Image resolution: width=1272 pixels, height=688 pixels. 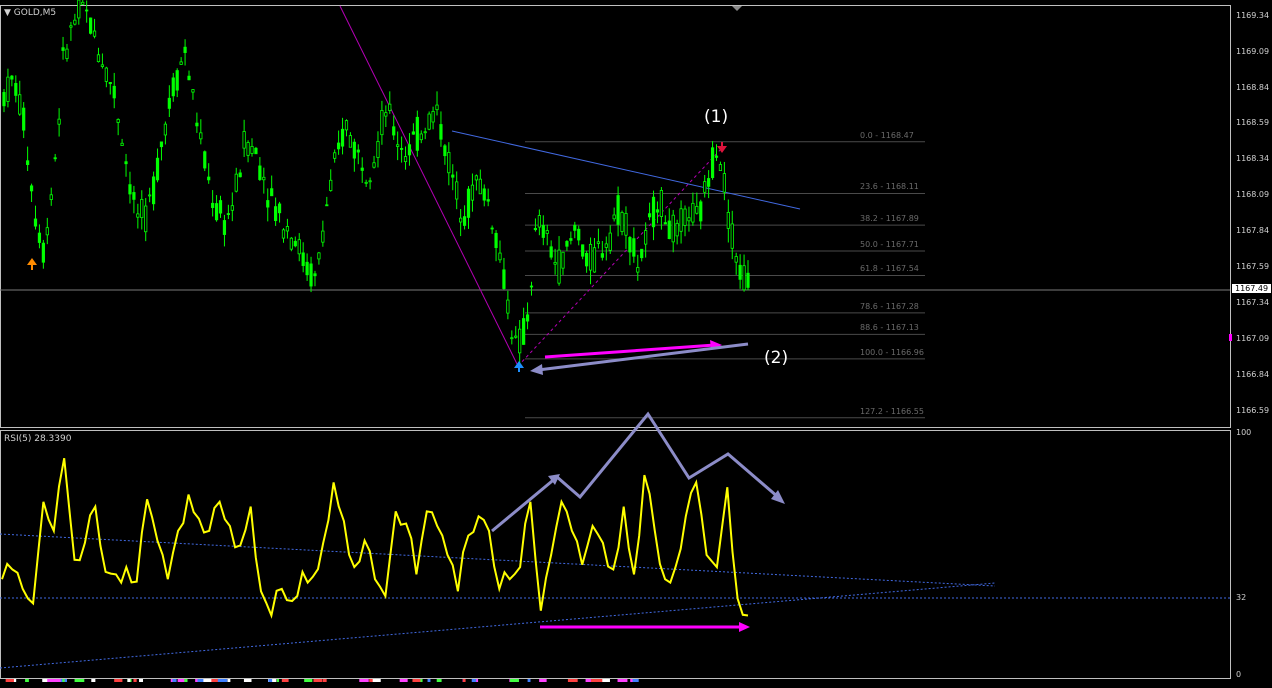 I want to click on price-axis-tick: 1167.34, so click(x=1253, y=303).